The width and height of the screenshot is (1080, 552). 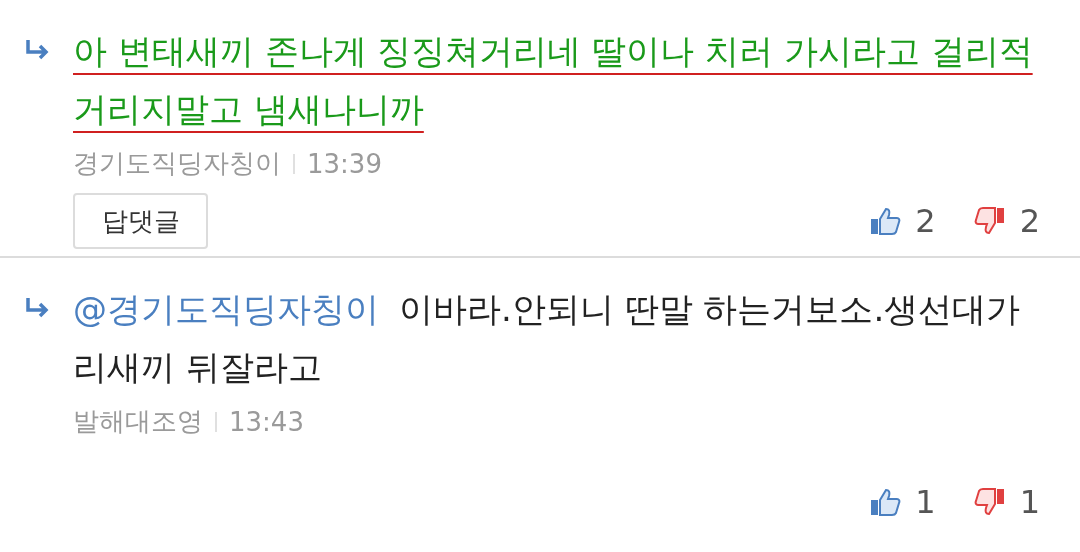 I want to click on dislike-button: 1, so click(x=1006, y=502).